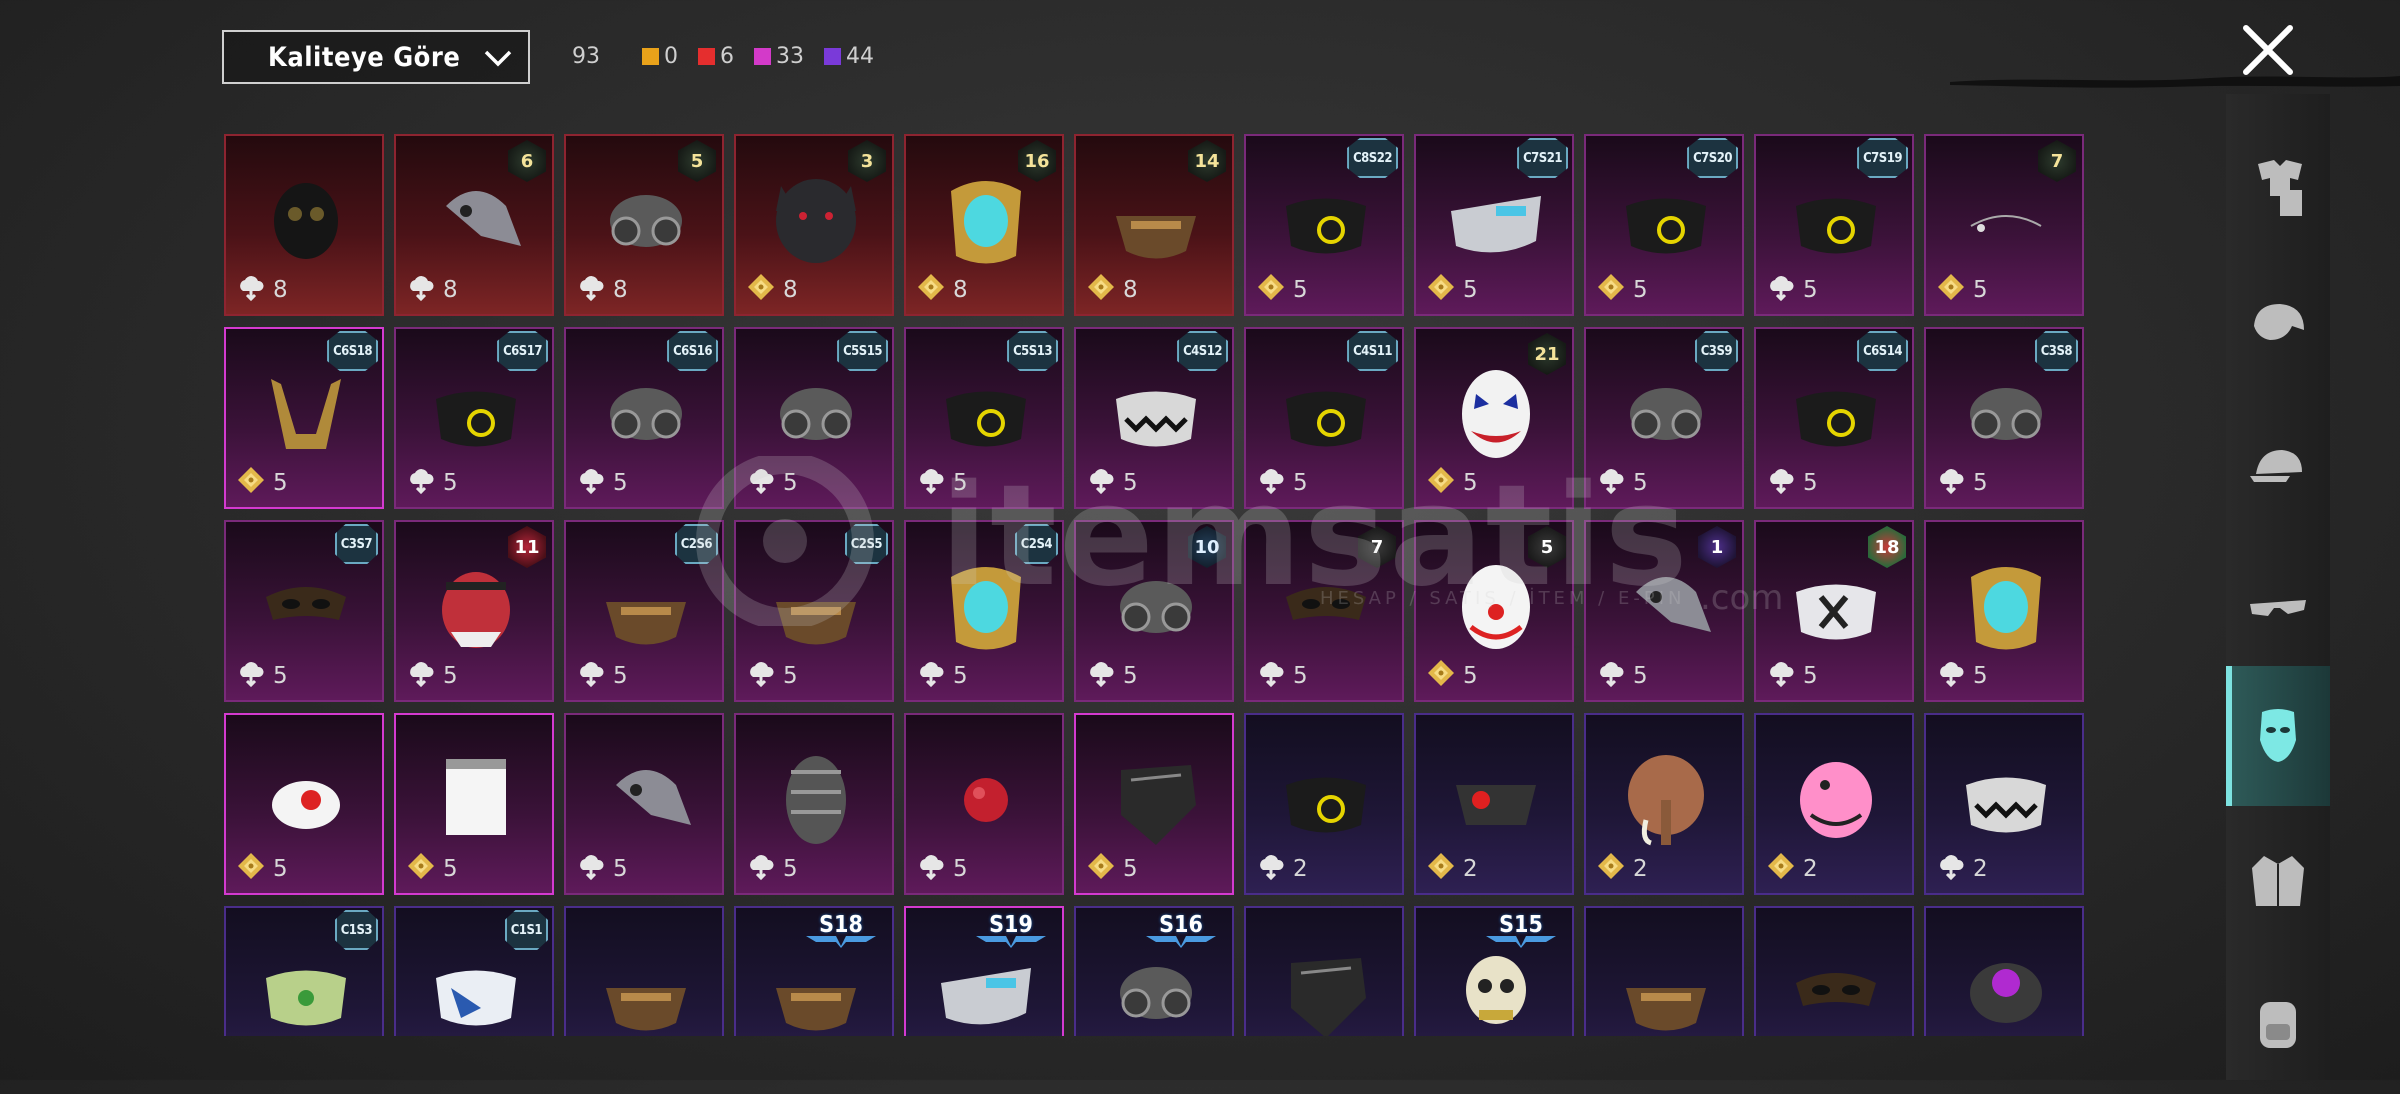 This screenshot has width=2400, height=1094. Describe the element at coordinates (2278, 610) in the screenshot. I see `glasses-tab` at that location.